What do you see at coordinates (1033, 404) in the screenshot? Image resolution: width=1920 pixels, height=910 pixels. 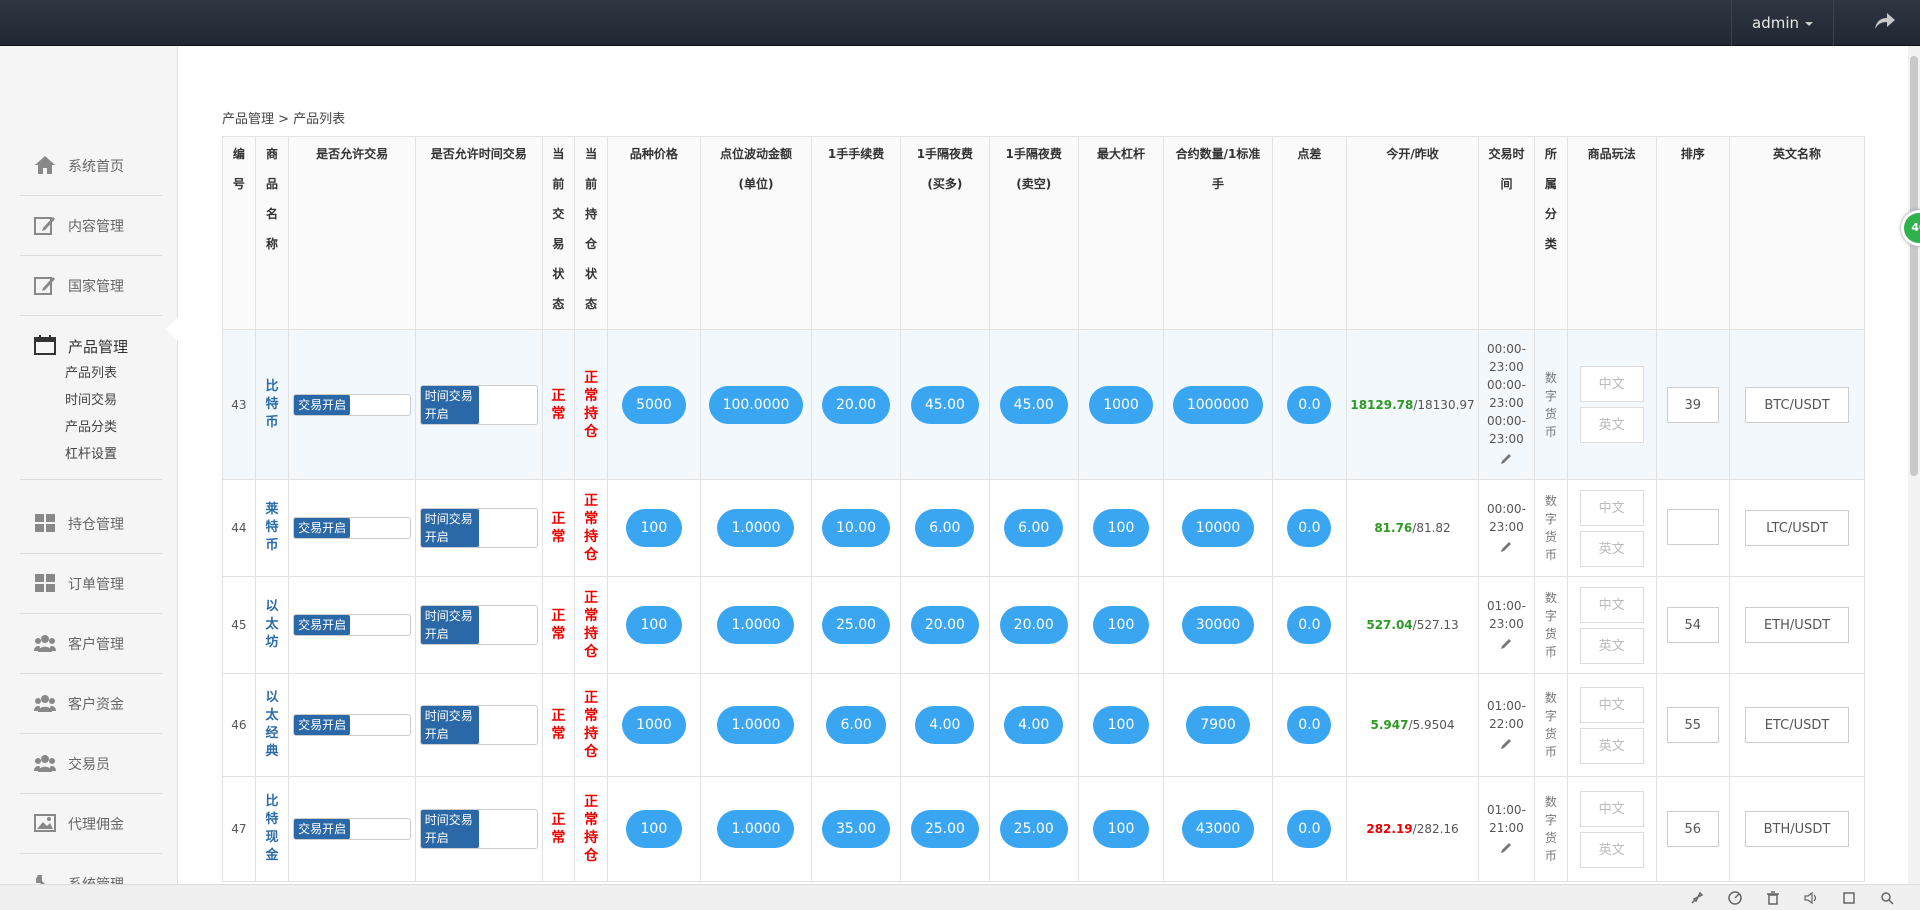 I see `overnight-short-pill: 45.00` at bounding box center [1033, 404].